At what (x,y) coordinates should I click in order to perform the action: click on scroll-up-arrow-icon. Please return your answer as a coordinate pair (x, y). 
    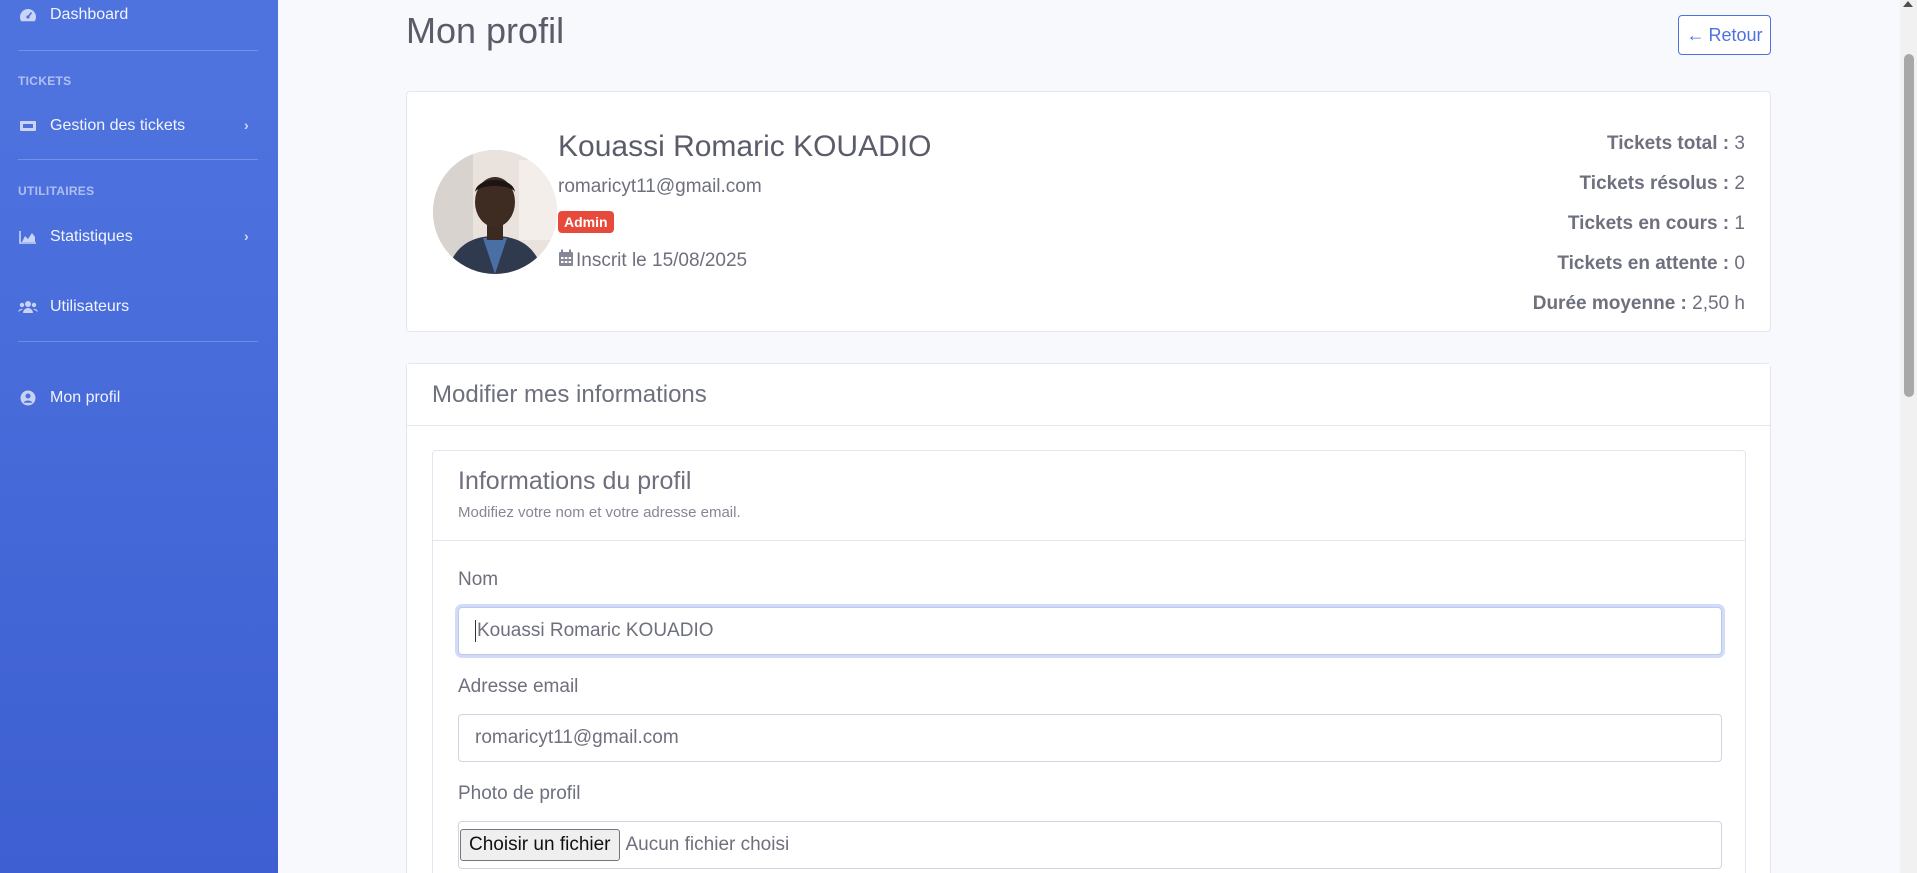
    Looking at the image, I should click on (1908, 4).